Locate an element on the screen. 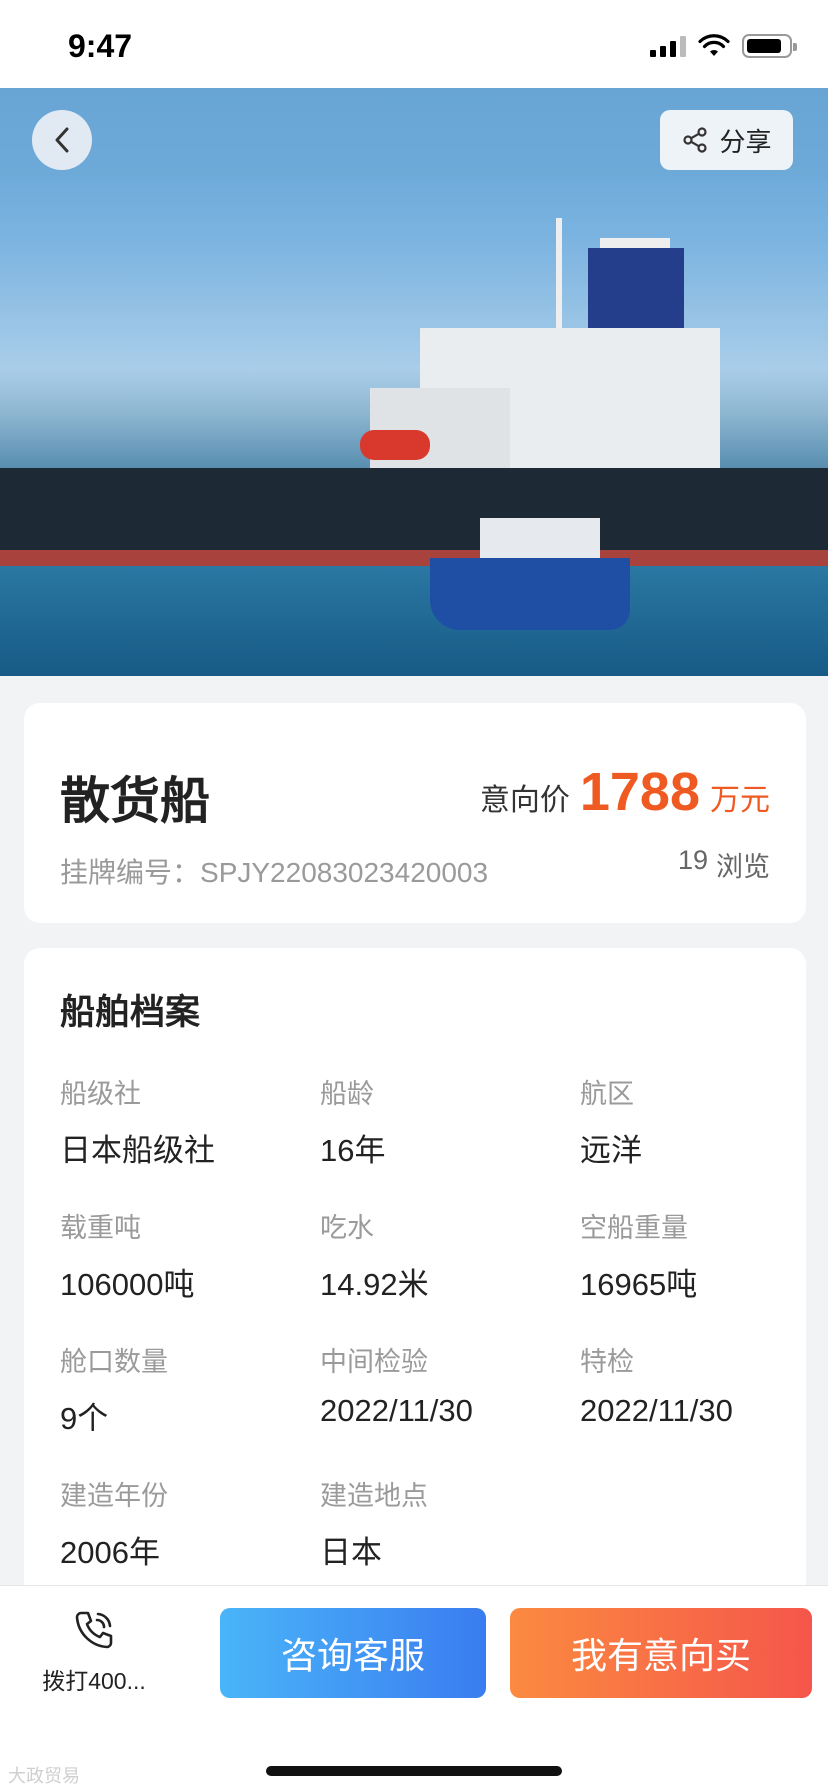 The height and width of the screenshot is (1792, 828). watermark: 大政贸易 is located at coordinates (44, 1776).